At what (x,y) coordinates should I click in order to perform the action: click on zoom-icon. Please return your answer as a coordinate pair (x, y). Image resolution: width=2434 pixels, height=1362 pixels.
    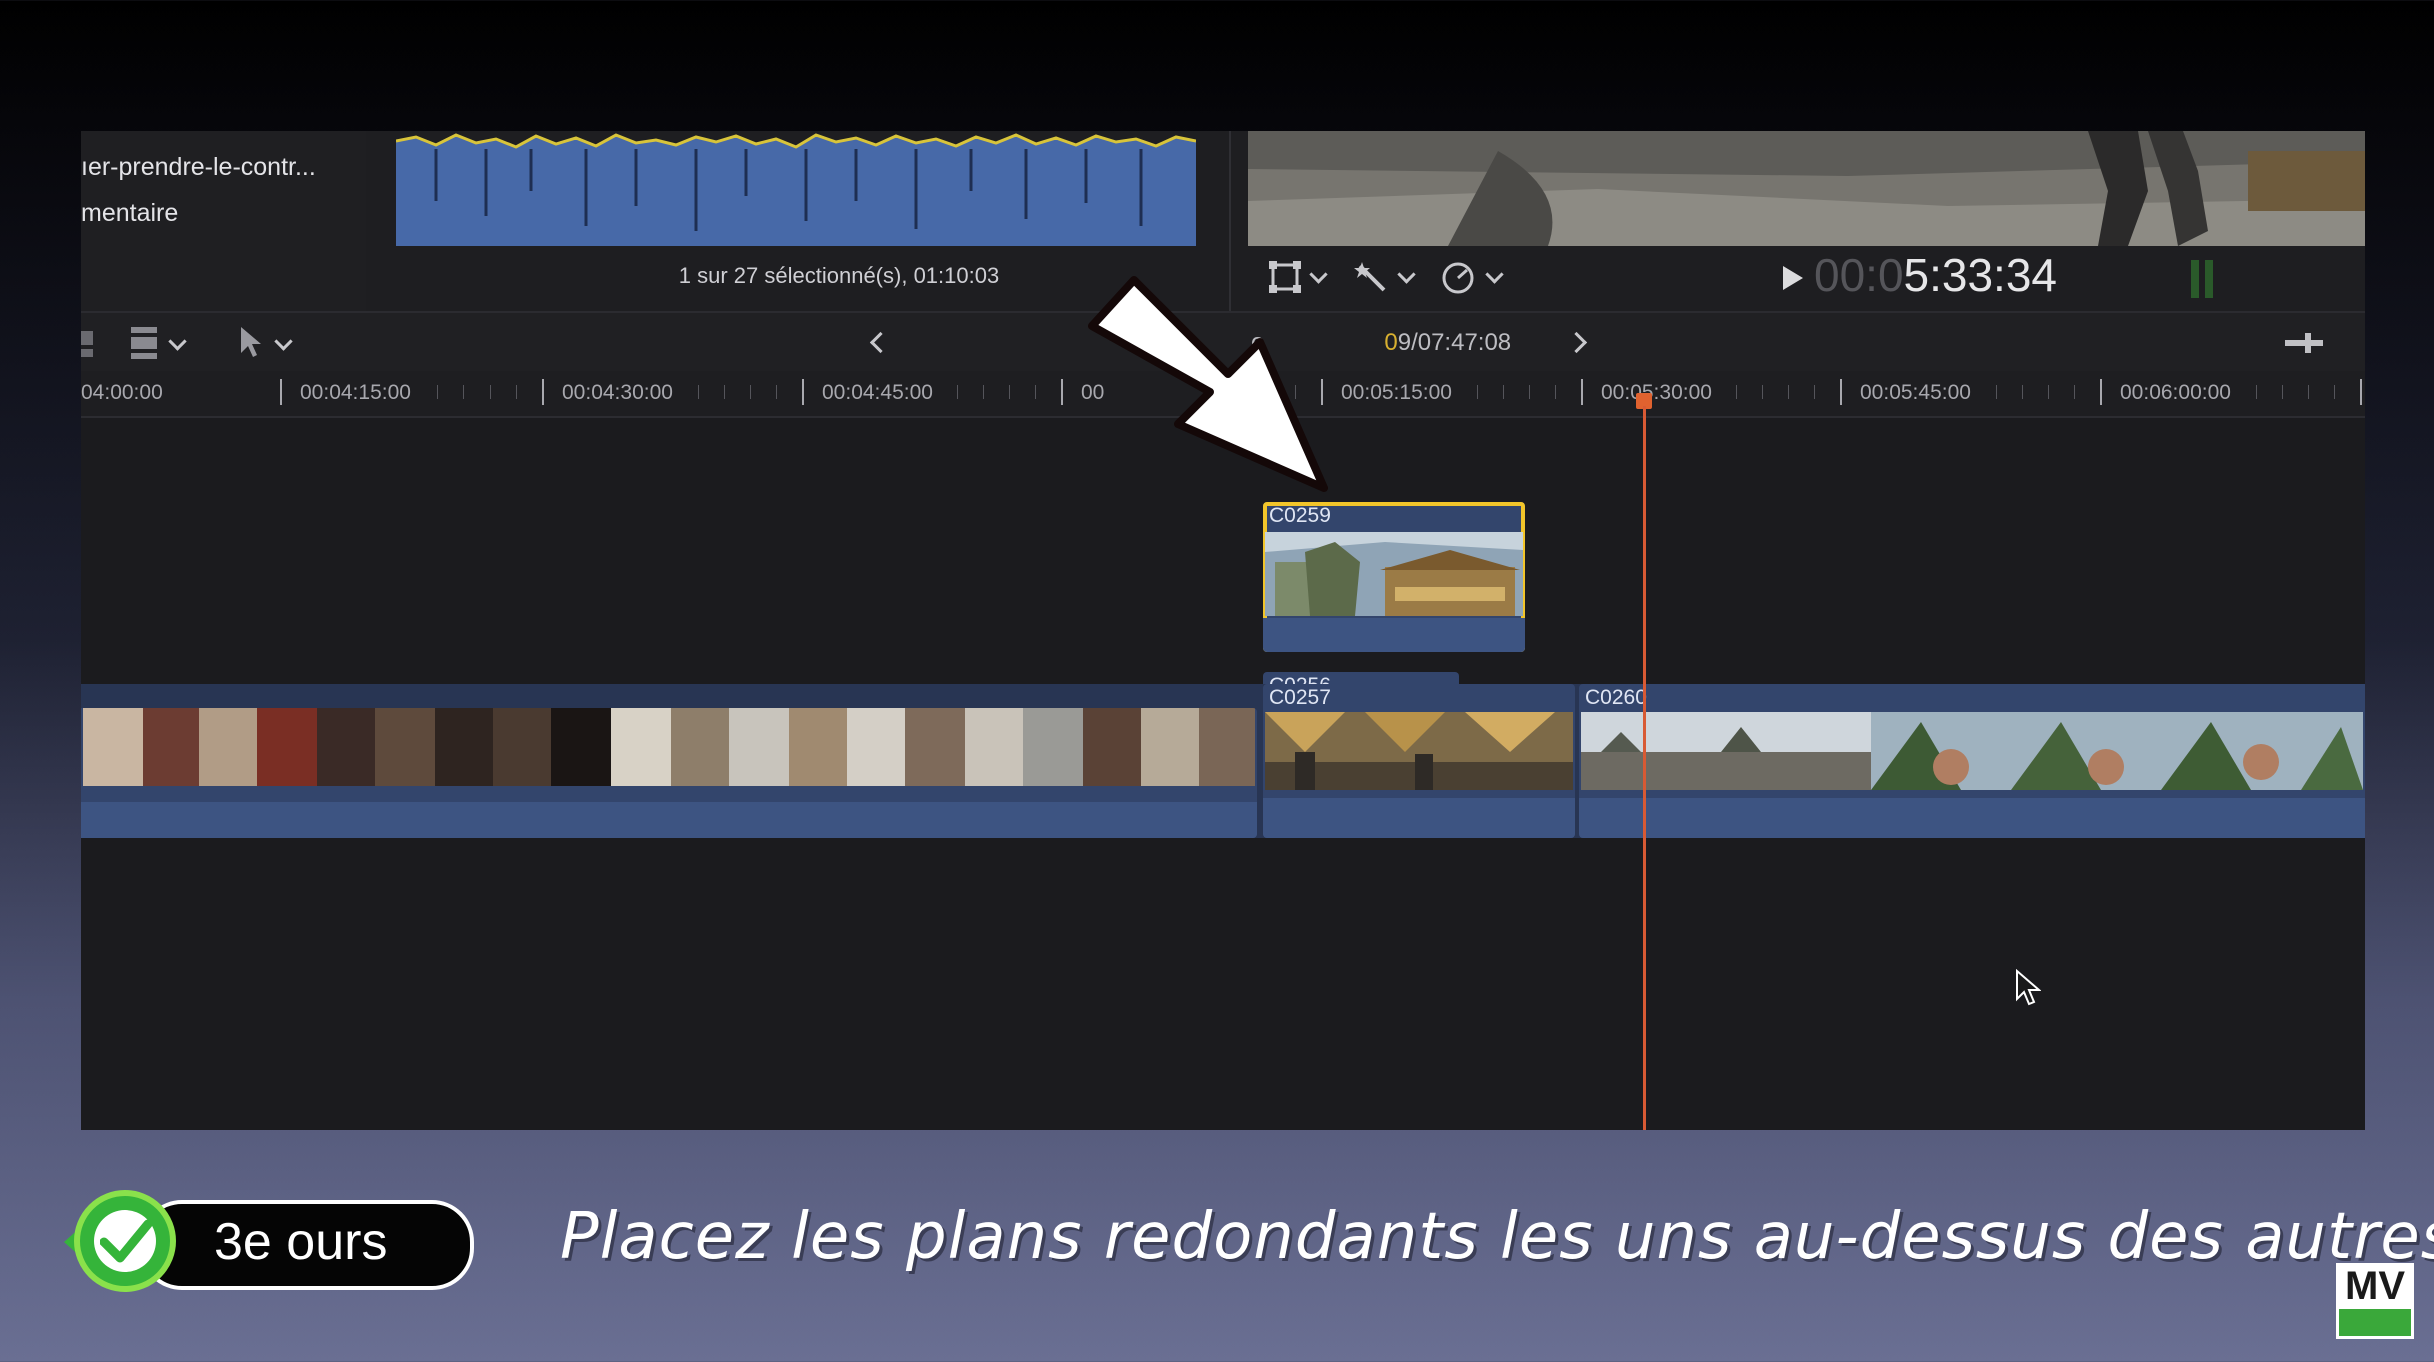
    Looking at the image, I should click on (2304, 344).